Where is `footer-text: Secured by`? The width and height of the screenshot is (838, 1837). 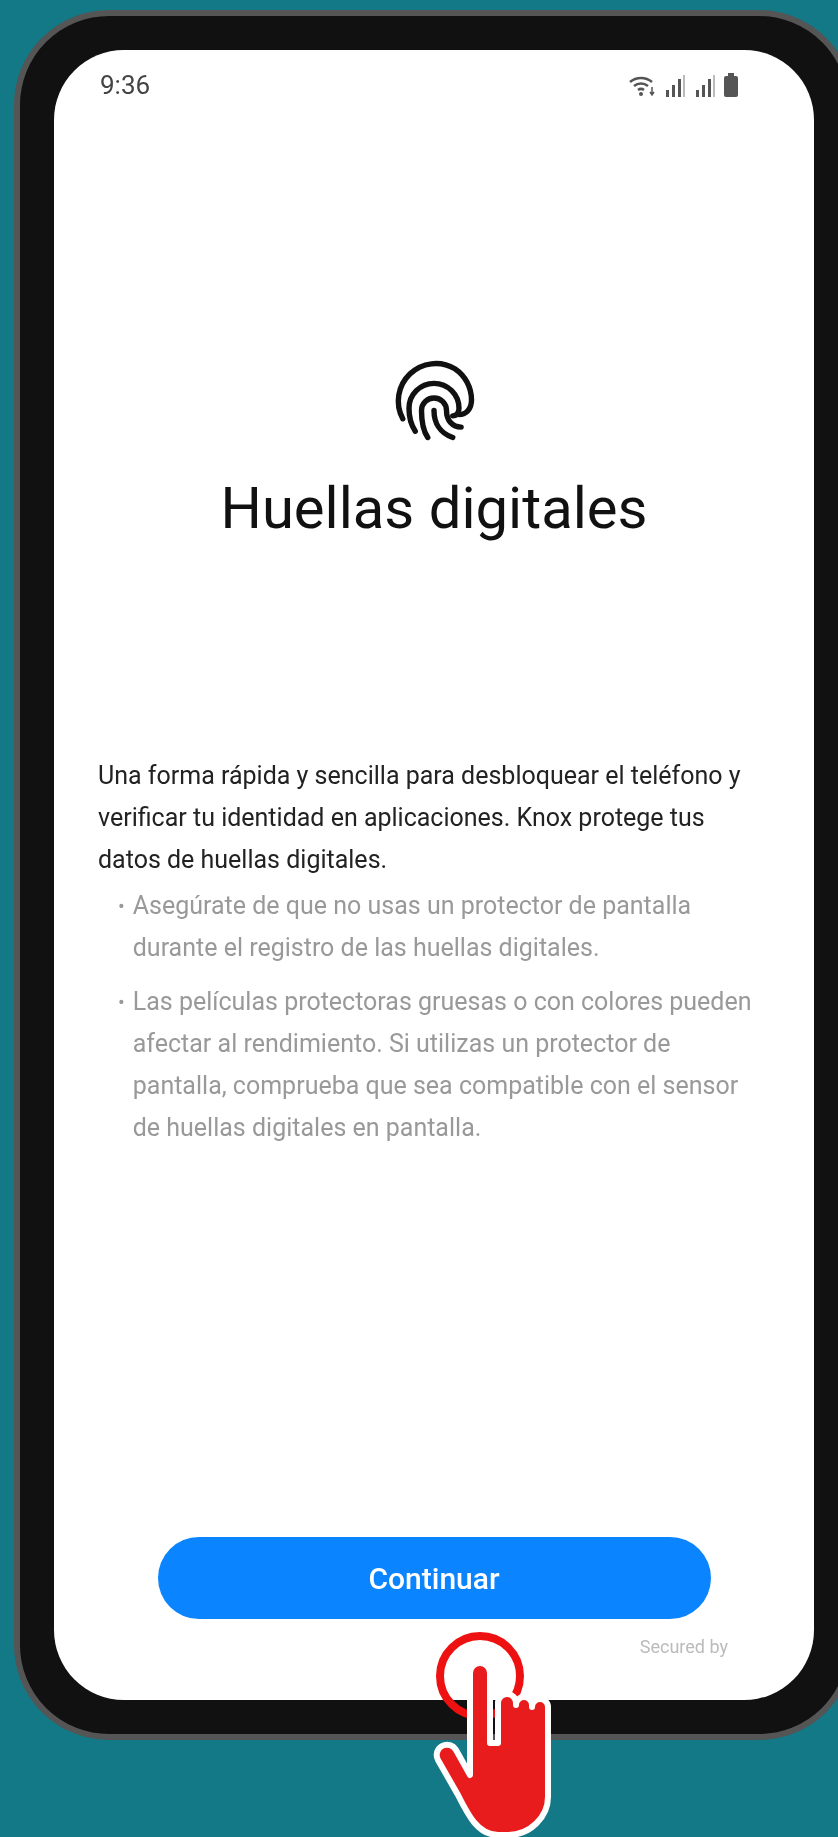 footer-text: Secured by is located at coordinates (683, 1647).